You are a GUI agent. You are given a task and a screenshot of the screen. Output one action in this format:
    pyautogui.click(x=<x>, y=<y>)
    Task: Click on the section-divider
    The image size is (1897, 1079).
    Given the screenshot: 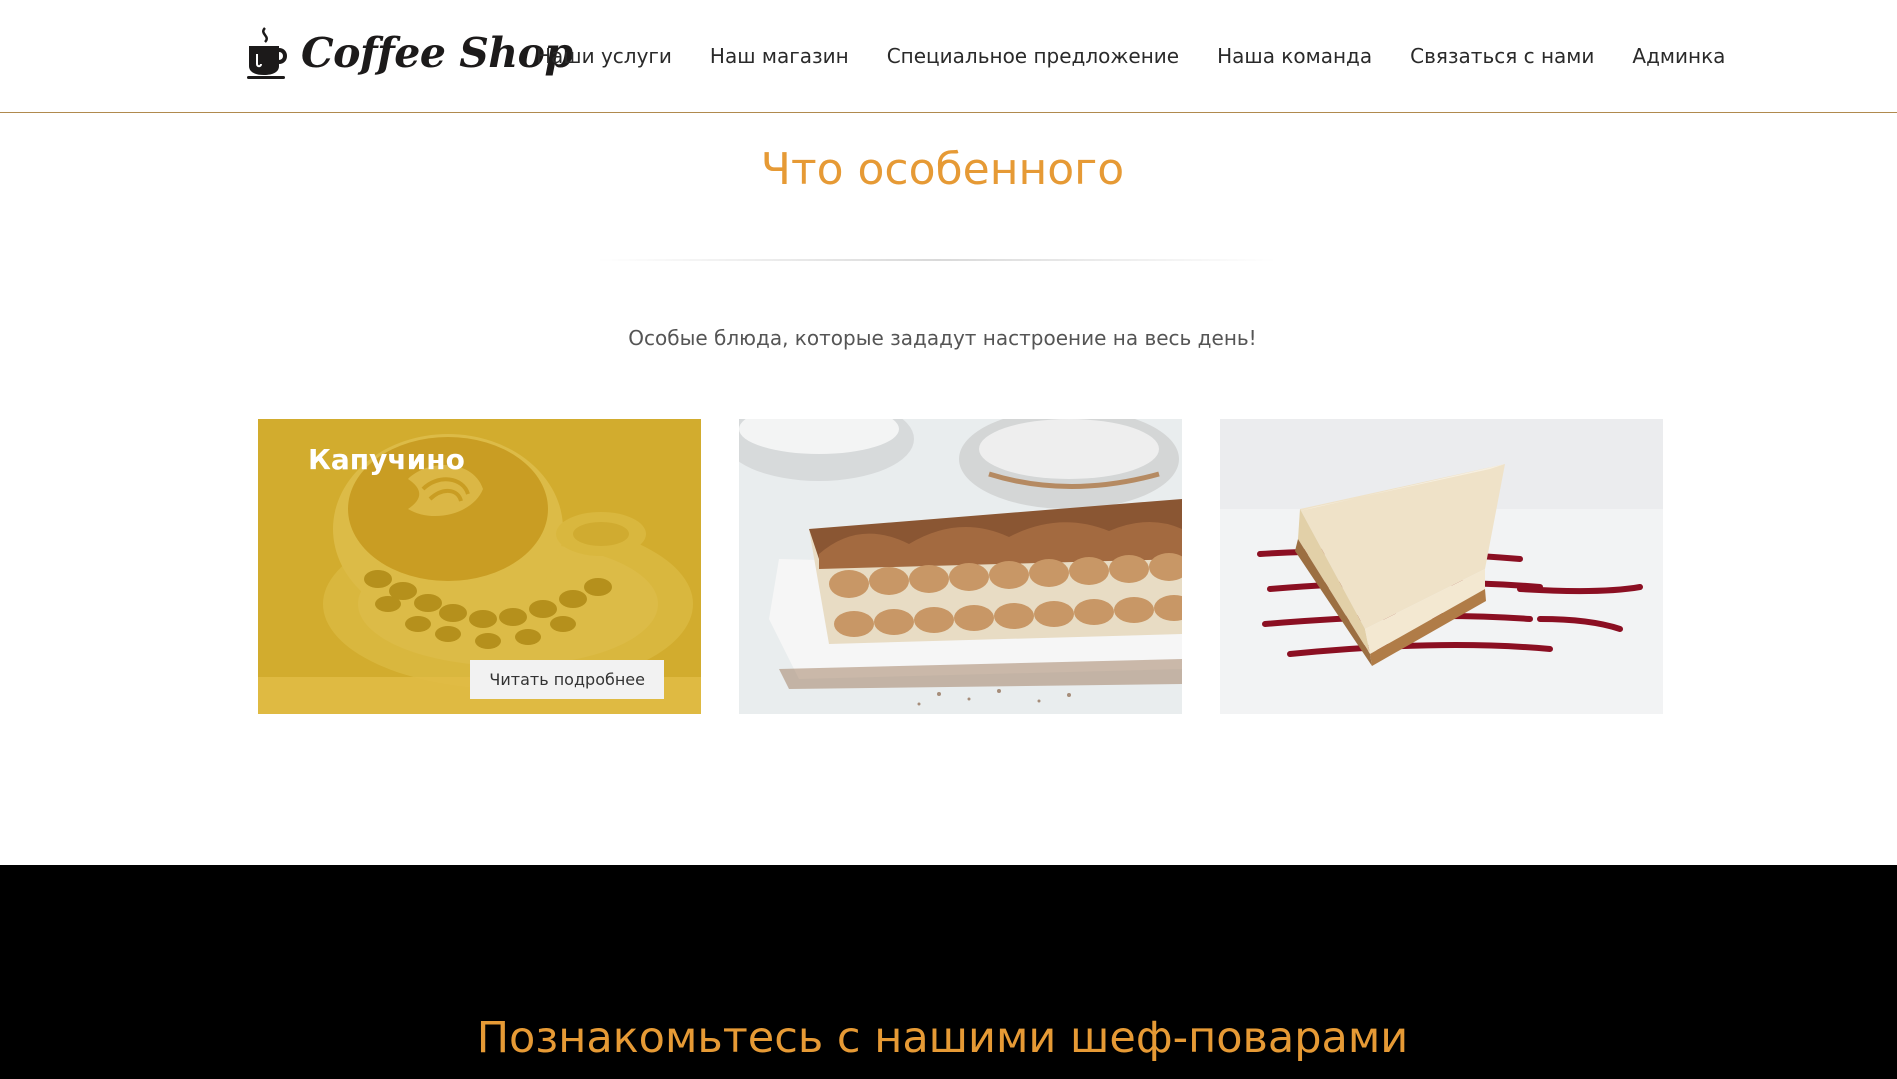 What is the action you would take?
    pyautogui.click(x=937, y=260)
    